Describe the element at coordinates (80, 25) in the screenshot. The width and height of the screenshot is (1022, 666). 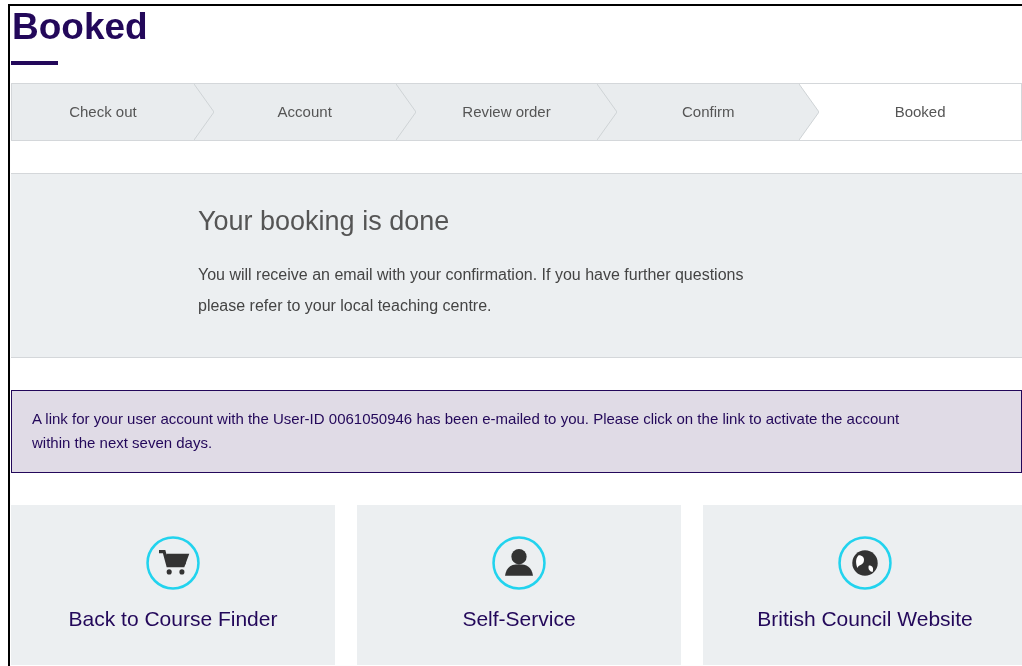
I see `page-title: Booked` at that location.